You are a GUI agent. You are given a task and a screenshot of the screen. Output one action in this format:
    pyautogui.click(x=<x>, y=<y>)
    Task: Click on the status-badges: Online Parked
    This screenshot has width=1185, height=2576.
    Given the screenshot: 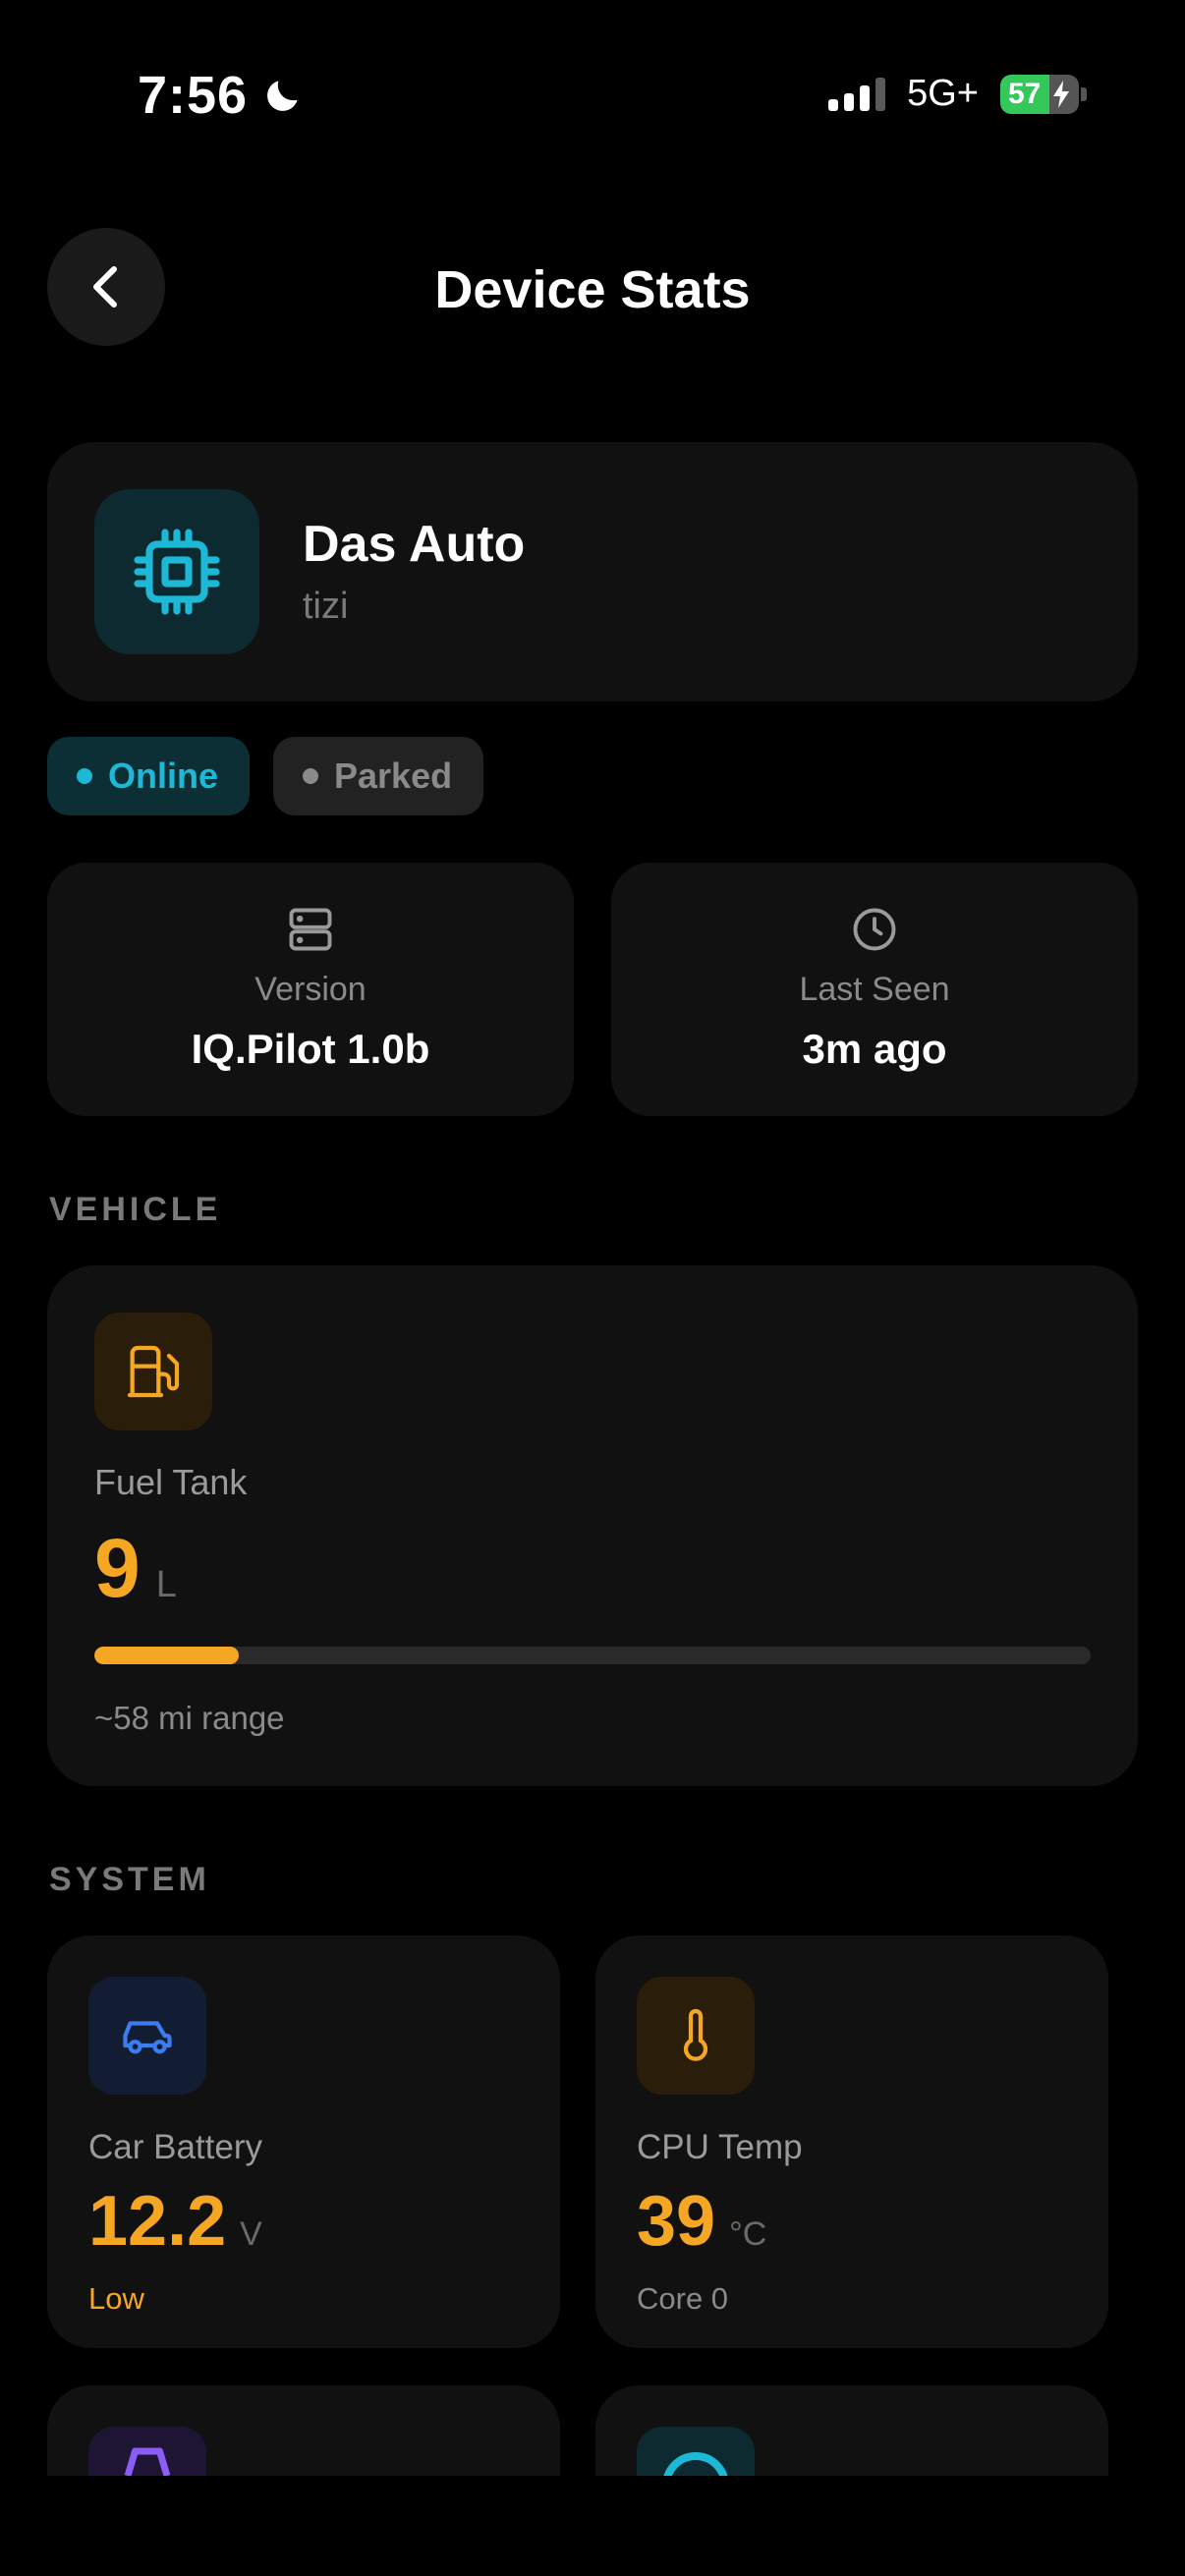 What is the action you would take?
    pyautogui.click(x=265, y=776)
    